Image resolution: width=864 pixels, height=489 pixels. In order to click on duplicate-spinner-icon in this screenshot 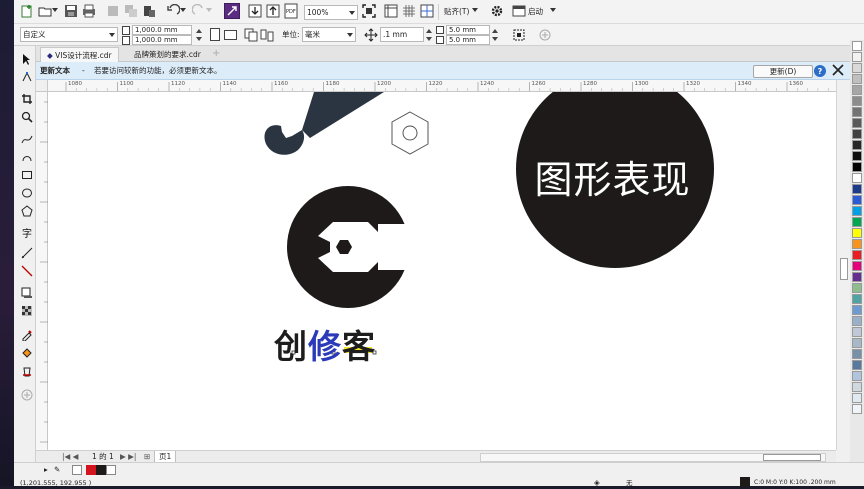, I will do `click(495, 35)`.